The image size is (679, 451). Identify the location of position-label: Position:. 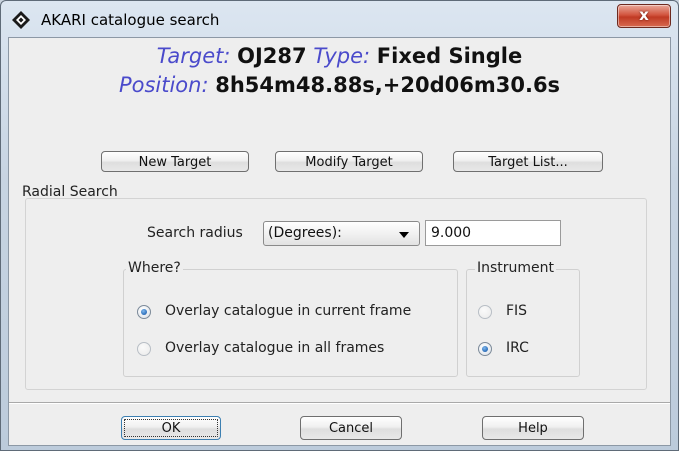
(163, 85).